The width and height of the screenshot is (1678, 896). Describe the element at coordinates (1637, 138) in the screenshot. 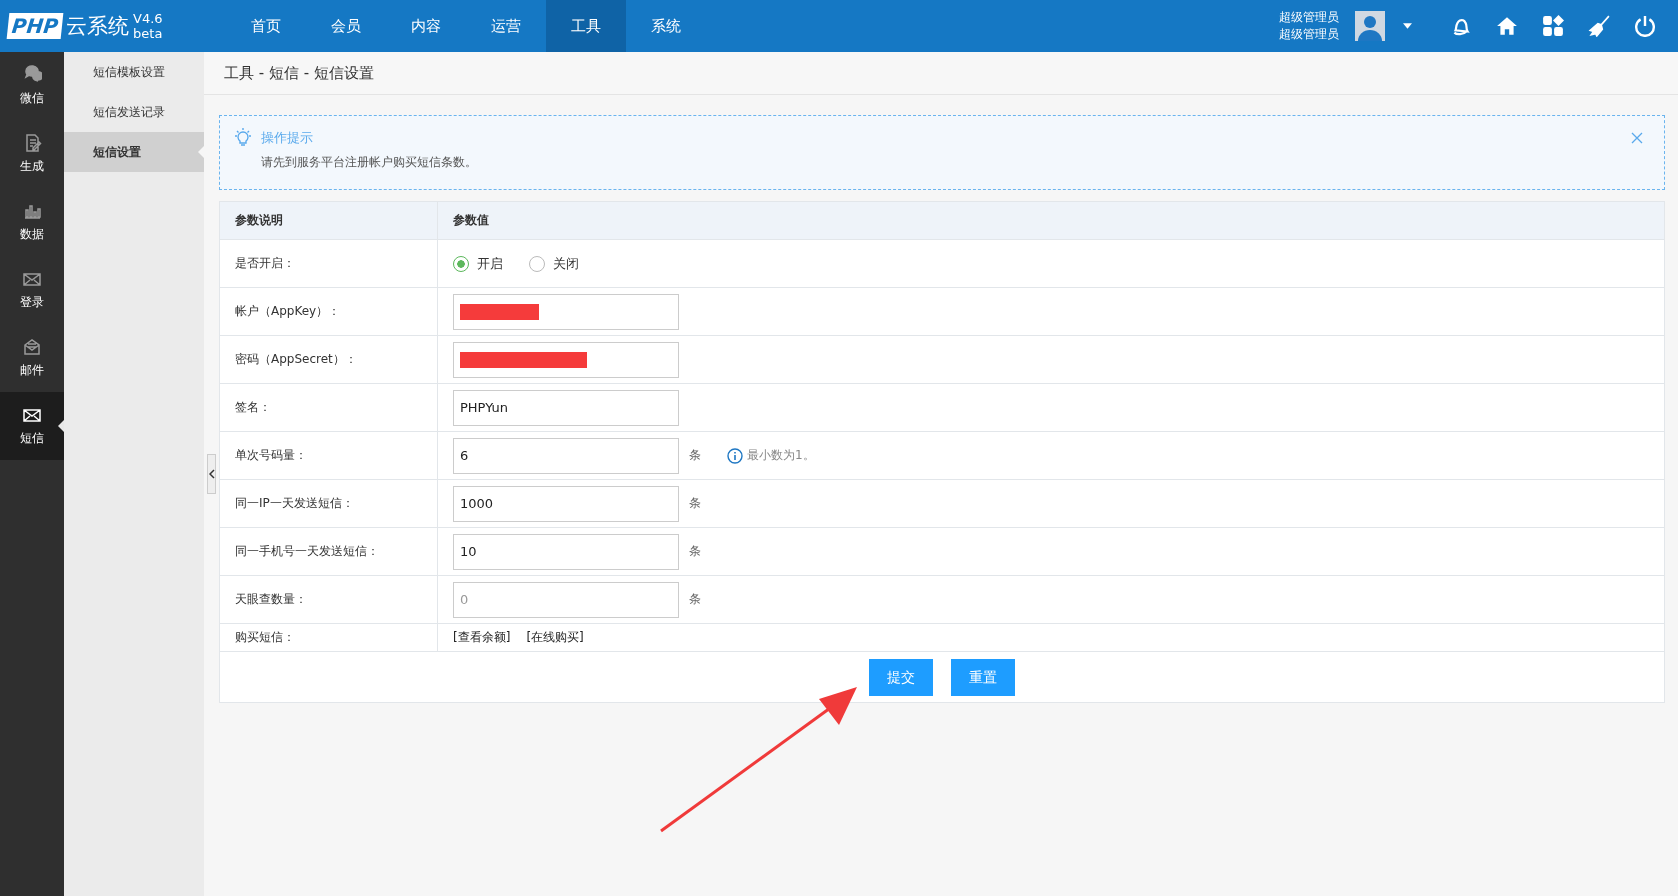

I see `close-icon` at that location.